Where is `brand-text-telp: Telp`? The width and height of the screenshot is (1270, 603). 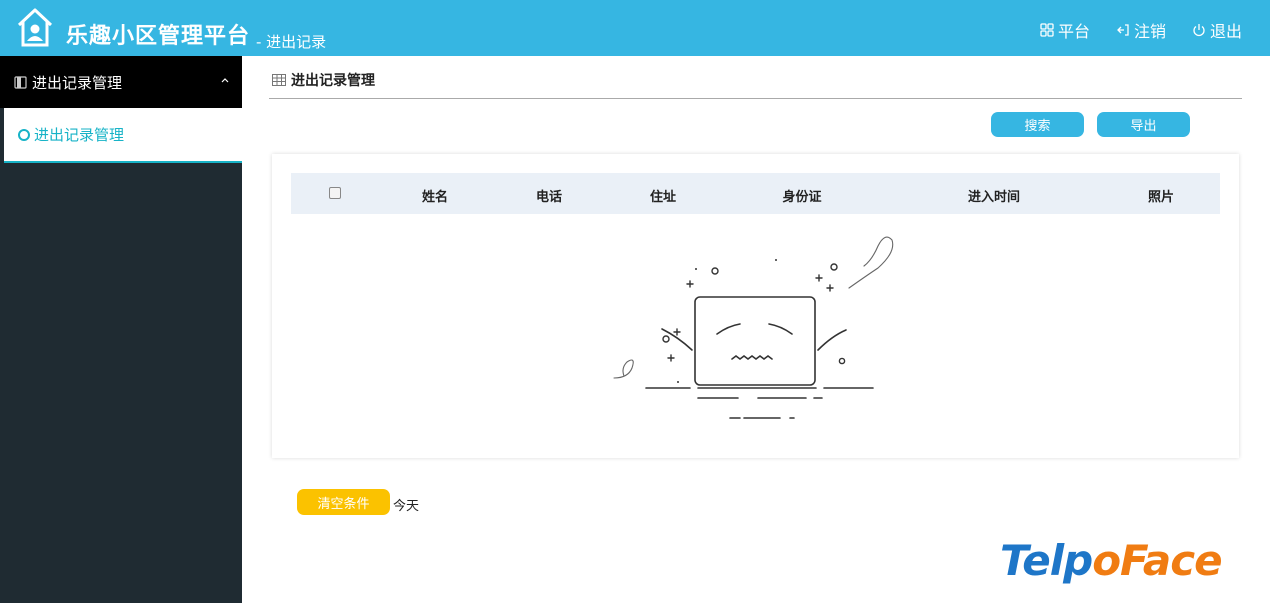
brand-text-telp: Telp is located at coordinates (1046, 560).